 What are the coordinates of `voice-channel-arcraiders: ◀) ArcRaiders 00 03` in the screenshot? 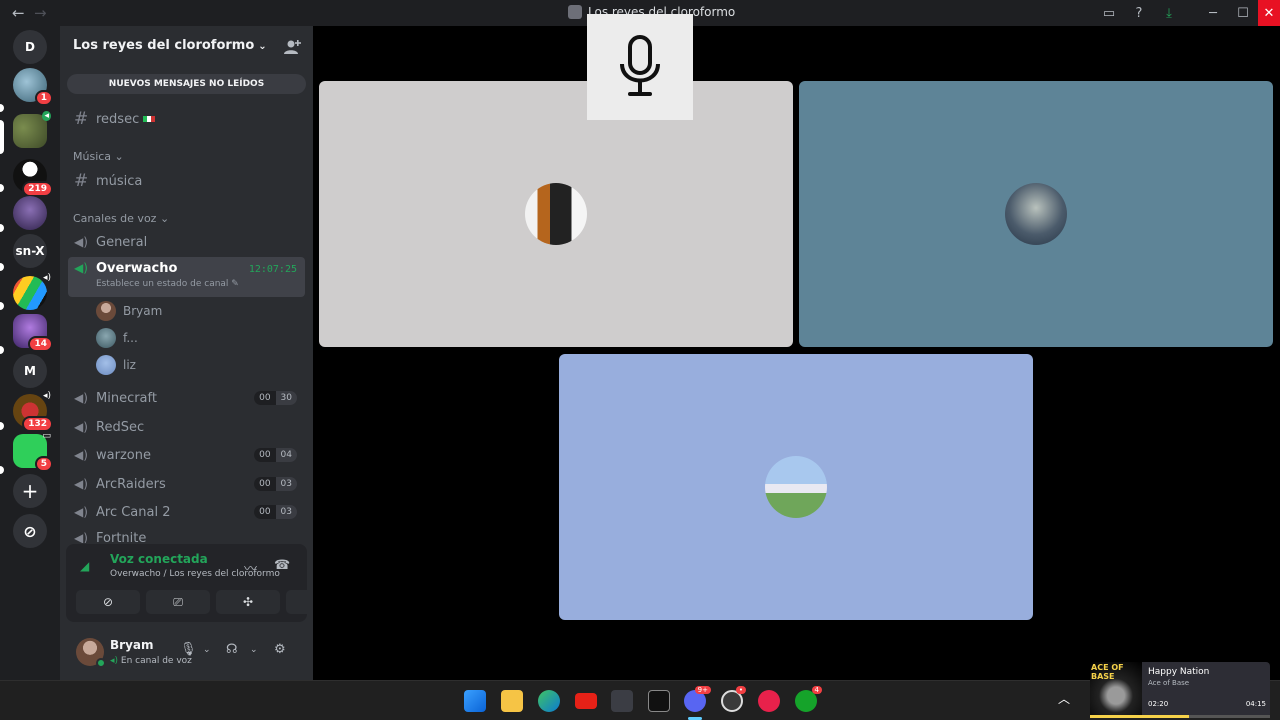 It's located at (186, 484).